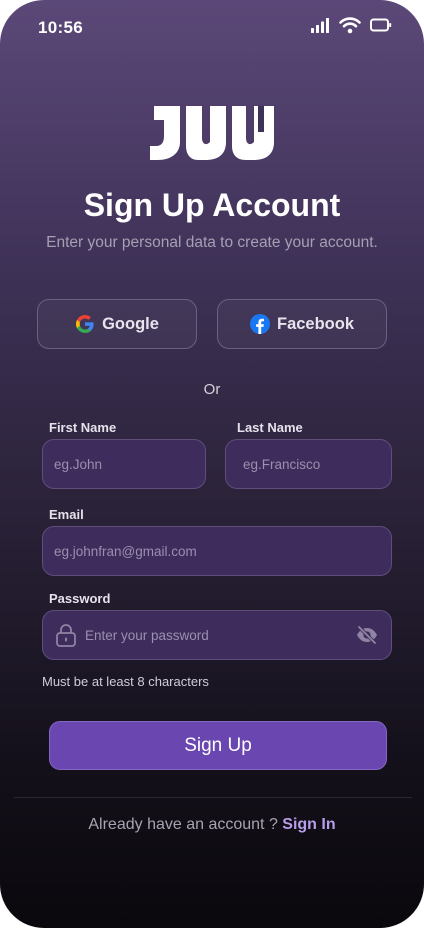  Describe the element at coordinates (381, 25) in the screenshot. I see `battery-icon` at that location.